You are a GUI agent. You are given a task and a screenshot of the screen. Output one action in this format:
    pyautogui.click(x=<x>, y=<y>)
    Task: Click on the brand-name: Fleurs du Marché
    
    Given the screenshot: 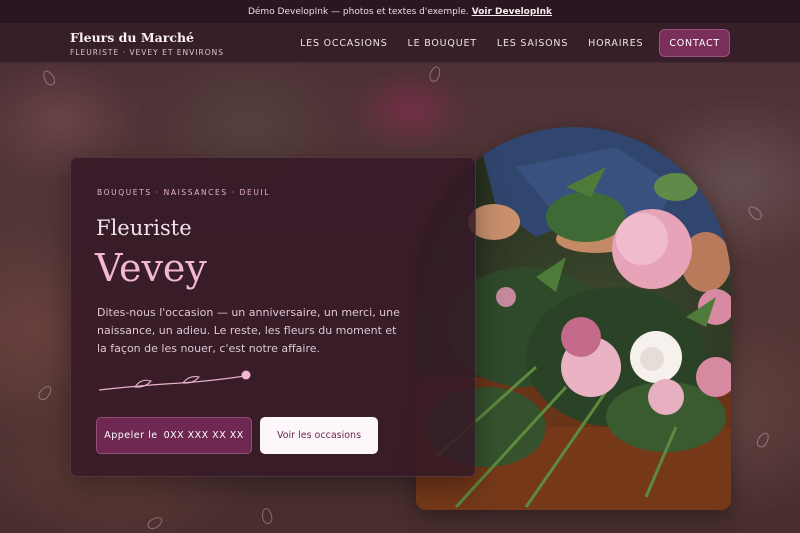 What is the action you would take?
    pyautogui.click(x=132, y=37)
    